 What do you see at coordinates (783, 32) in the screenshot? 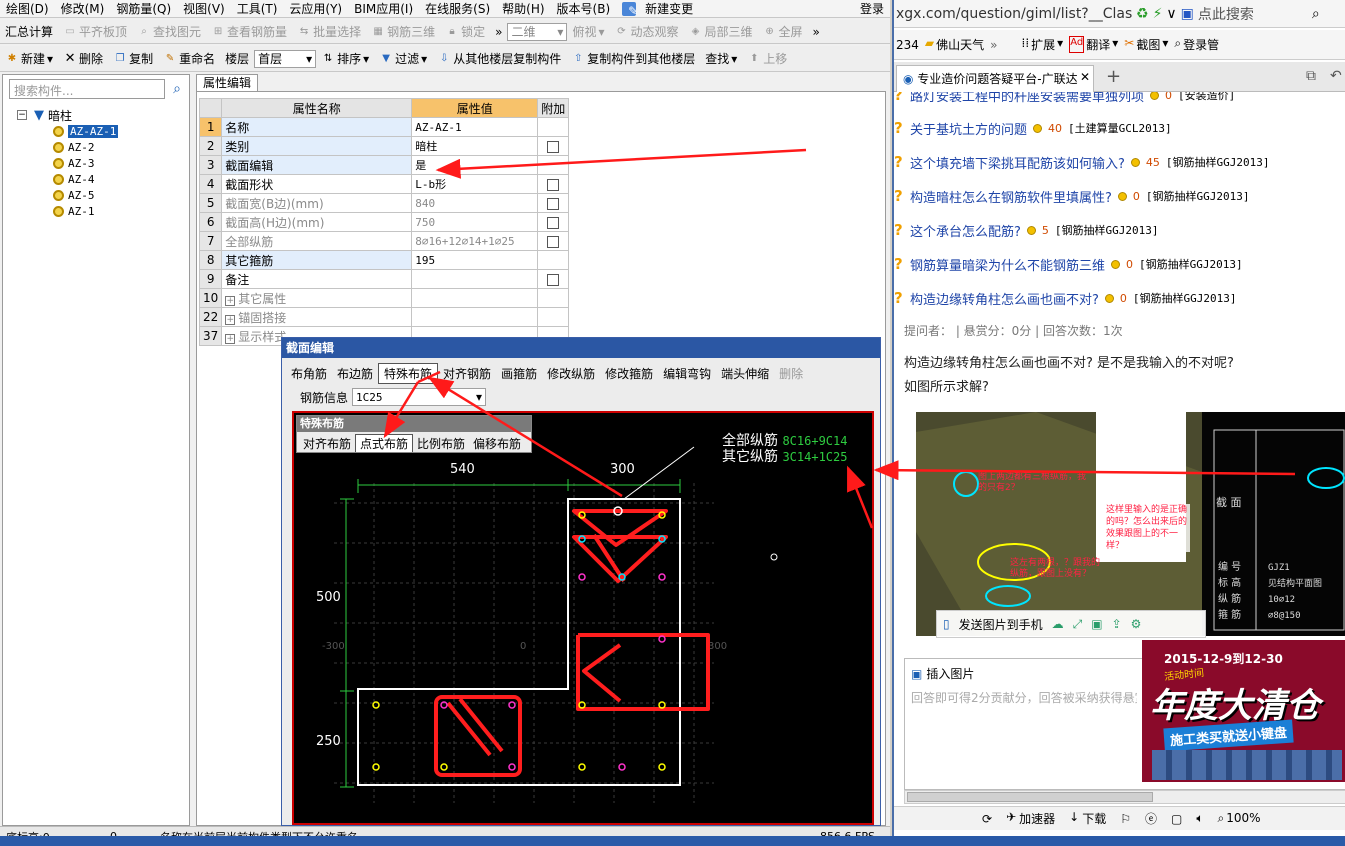
I see `fullscreen-button: ⊕ 全屏` at bounding box center [783, 32].